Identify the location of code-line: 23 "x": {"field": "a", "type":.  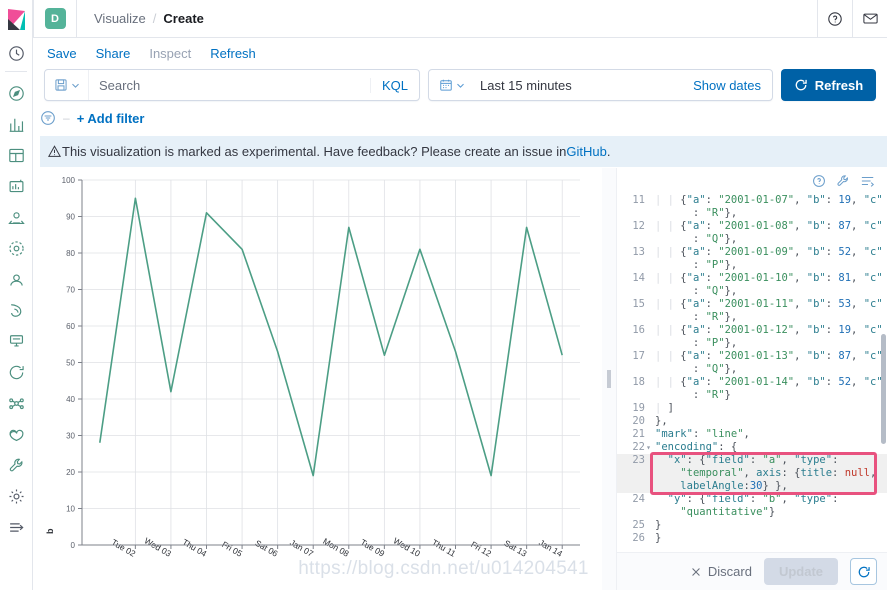
(752, 460).